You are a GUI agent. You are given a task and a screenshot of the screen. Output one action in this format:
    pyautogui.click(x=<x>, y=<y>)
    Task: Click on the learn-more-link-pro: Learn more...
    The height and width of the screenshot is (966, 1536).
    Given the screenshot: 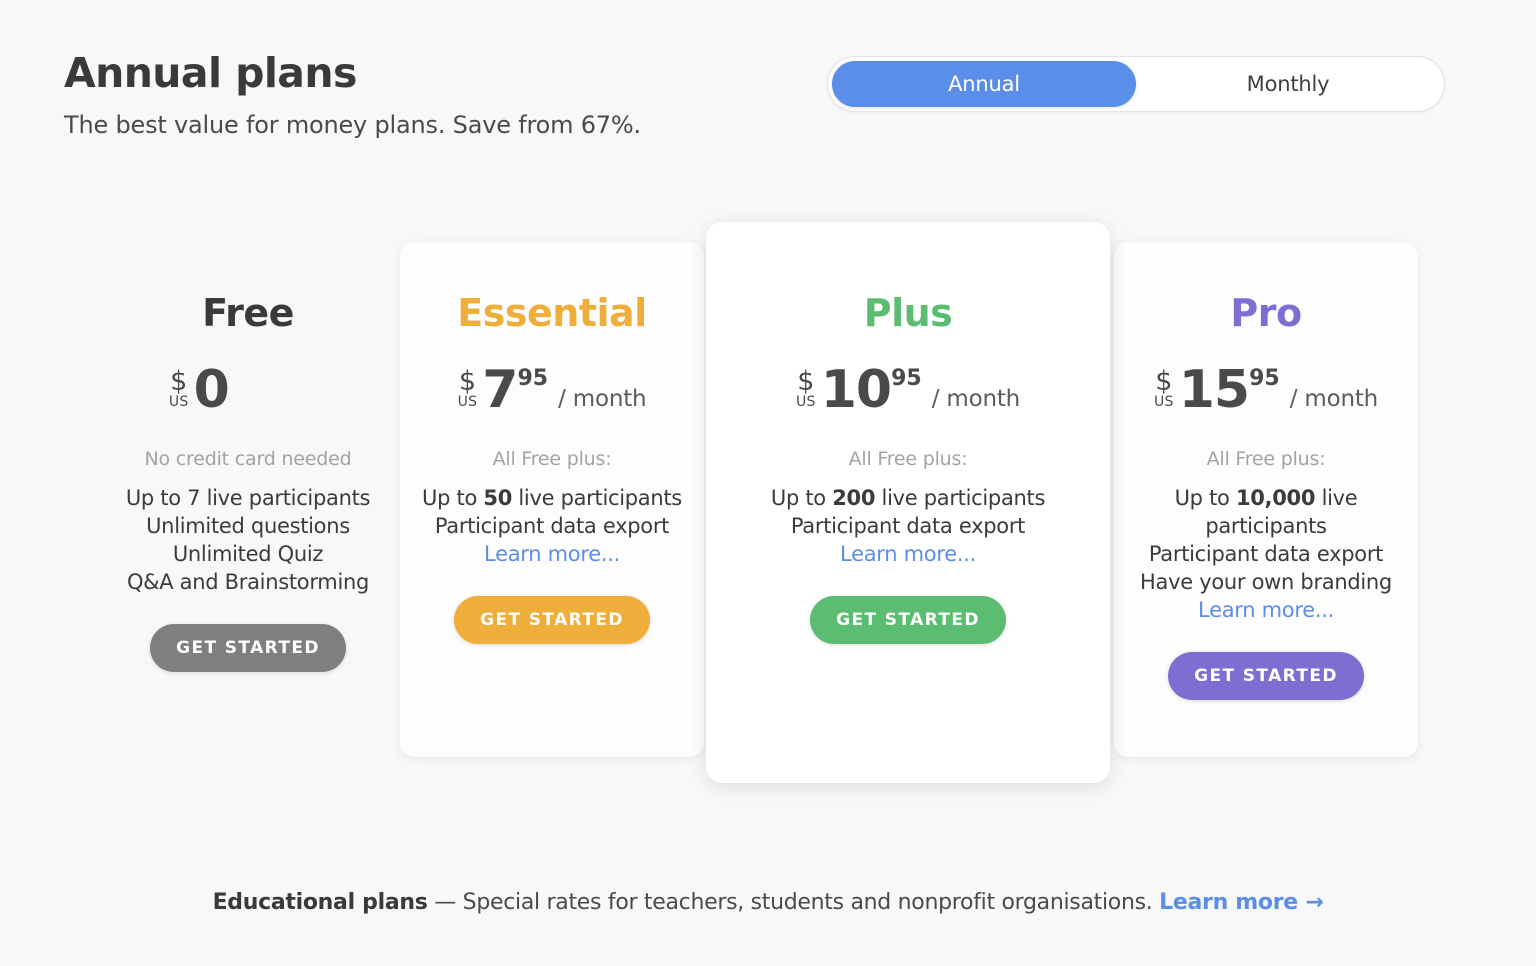 What is the action you would take?
    pyautogui.click(x=1266, y=610)
    